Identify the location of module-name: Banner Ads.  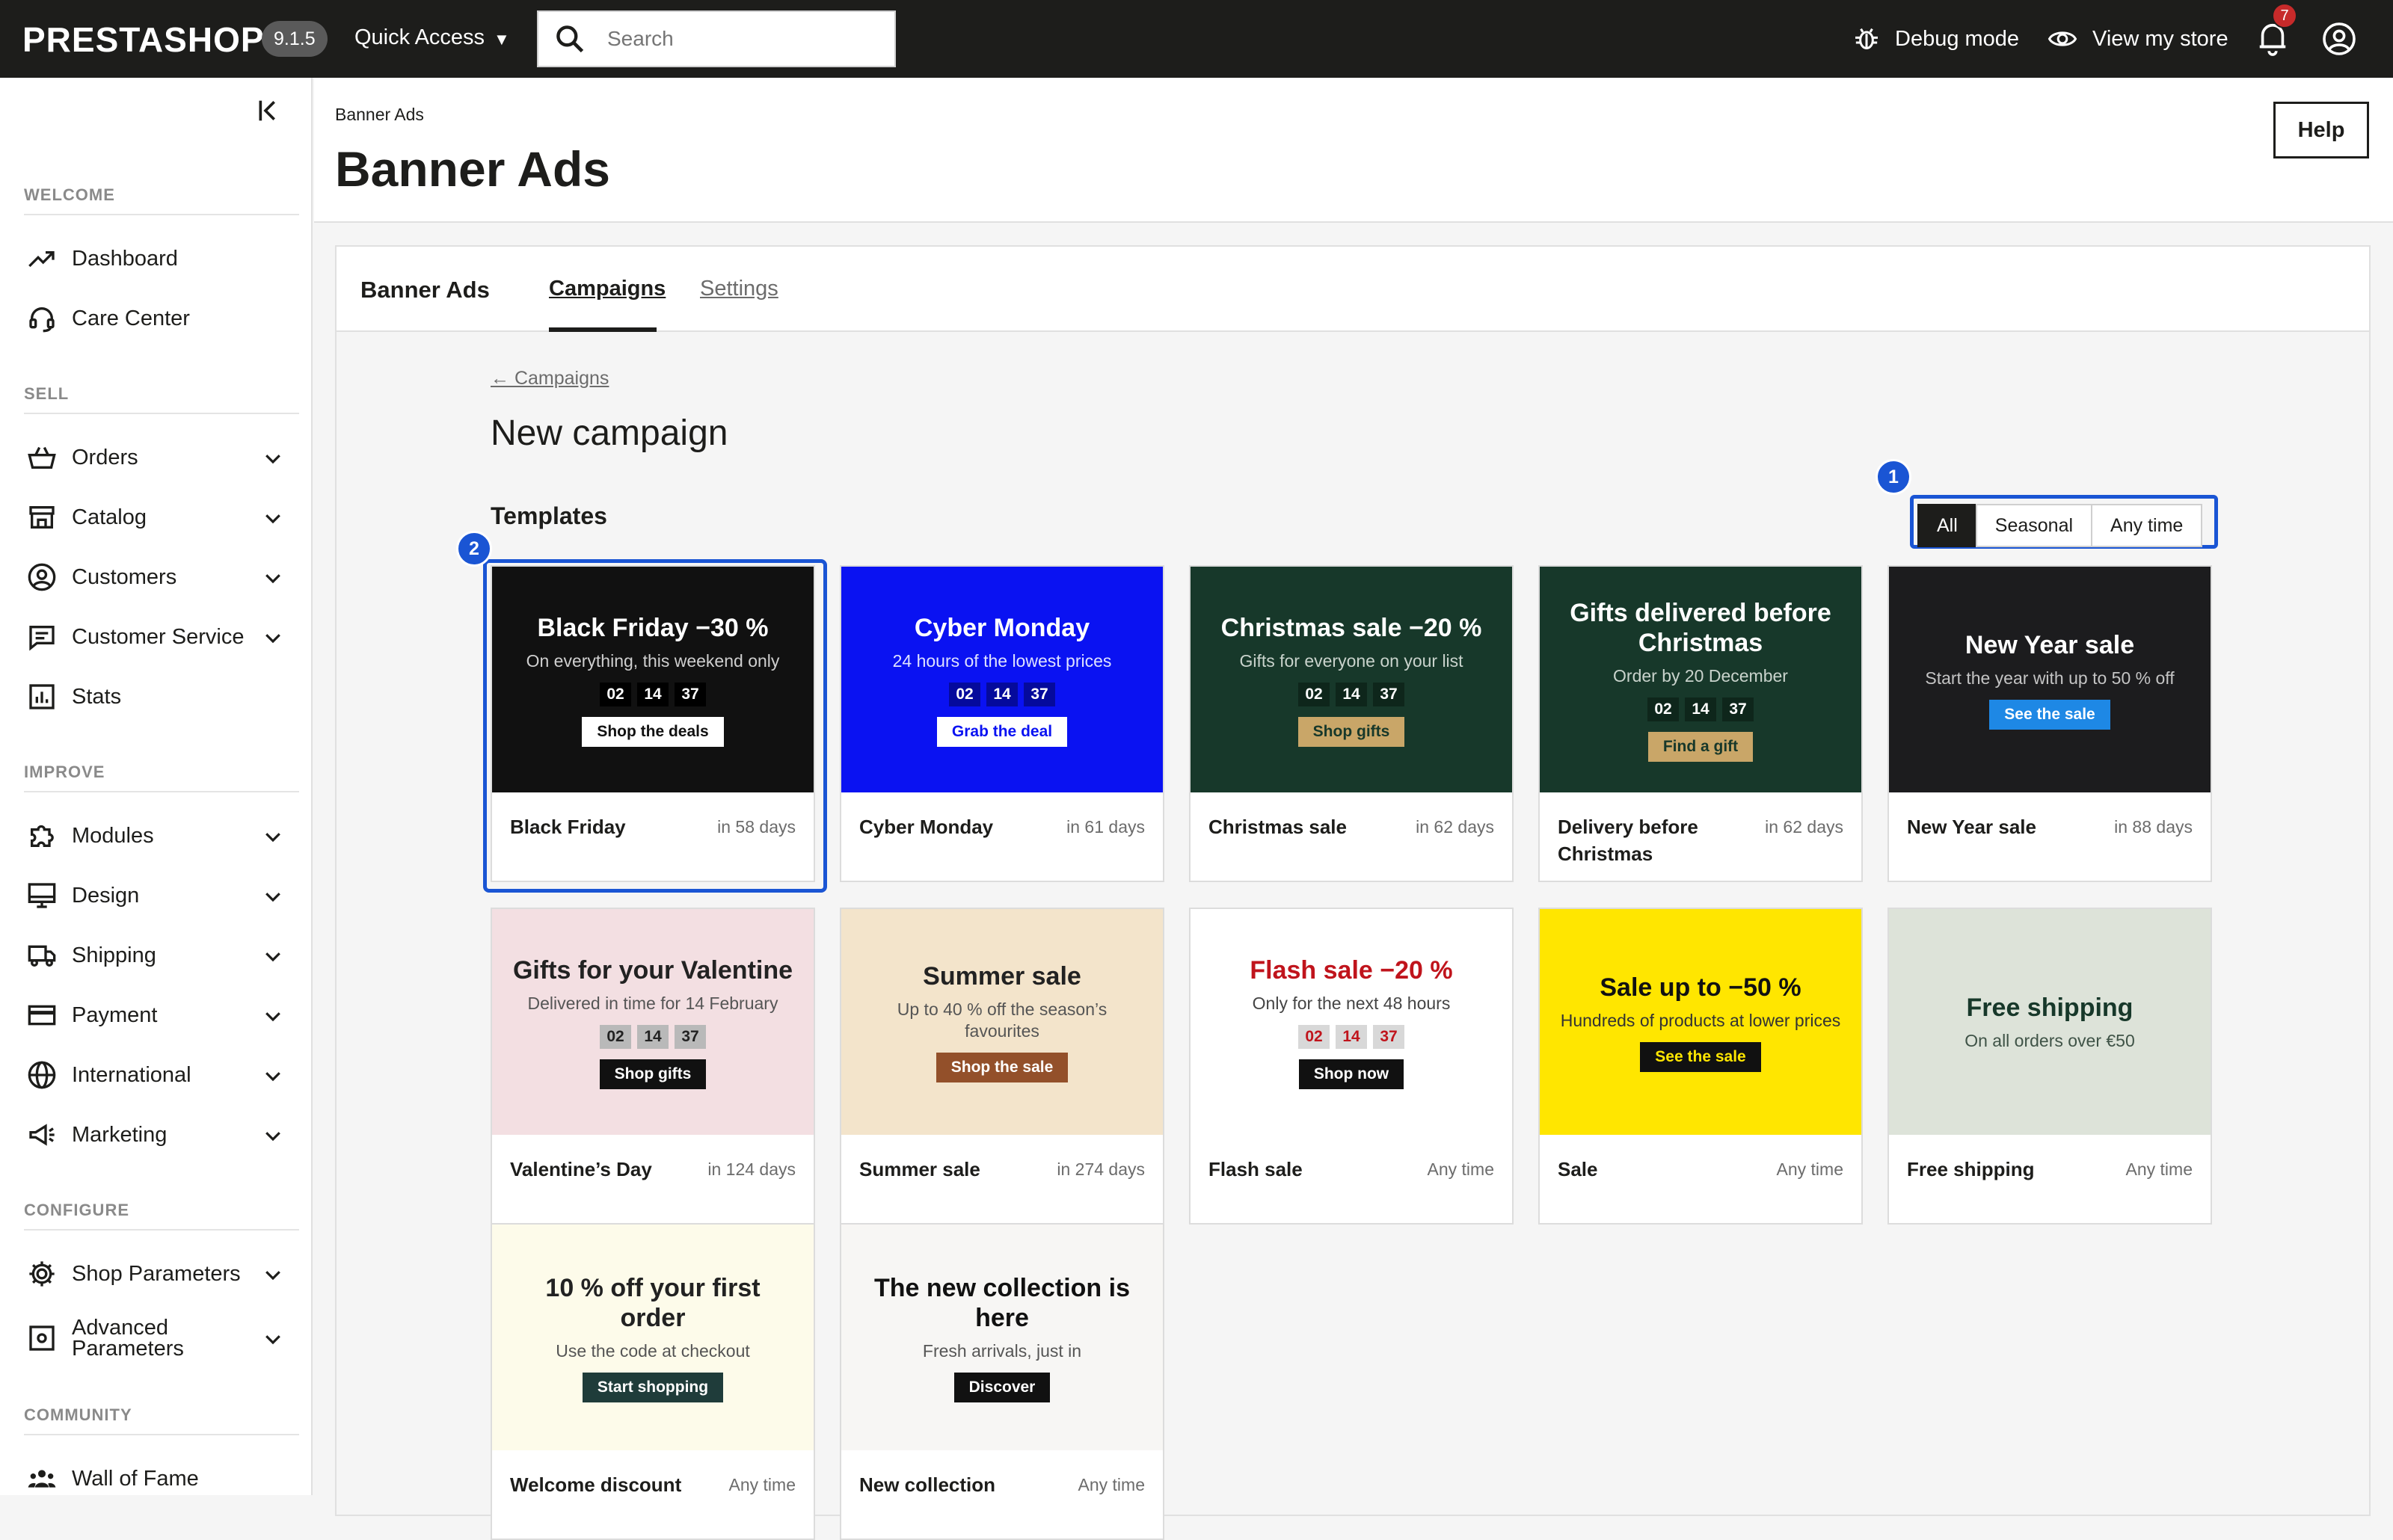
(425, 290).